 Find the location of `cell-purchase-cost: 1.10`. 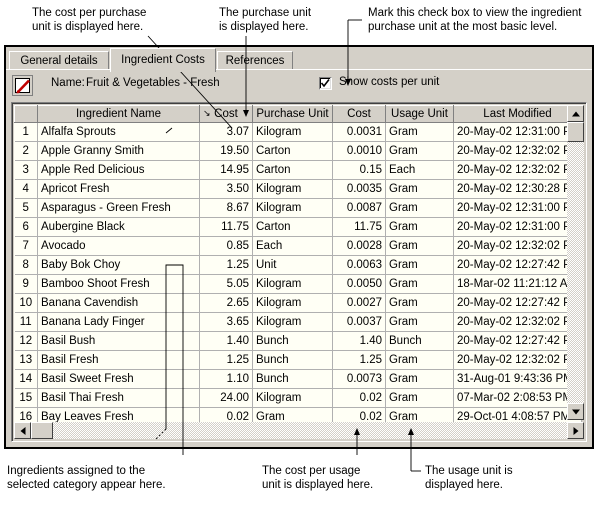

cell-purchase-cost: 1.10 is located at coordinates (226, 379).